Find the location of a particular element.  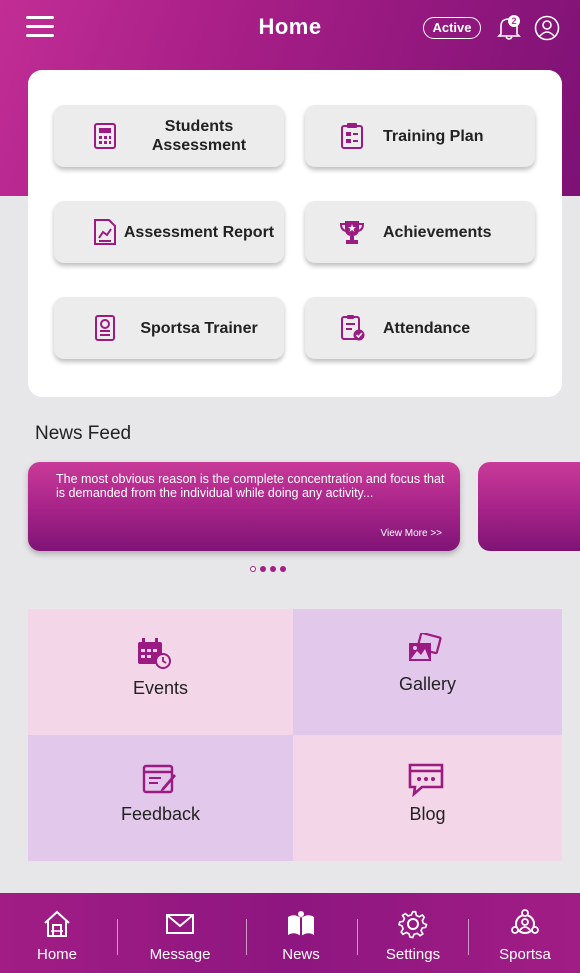

view-more-link: View More >> is located at coordinates (411, 533).